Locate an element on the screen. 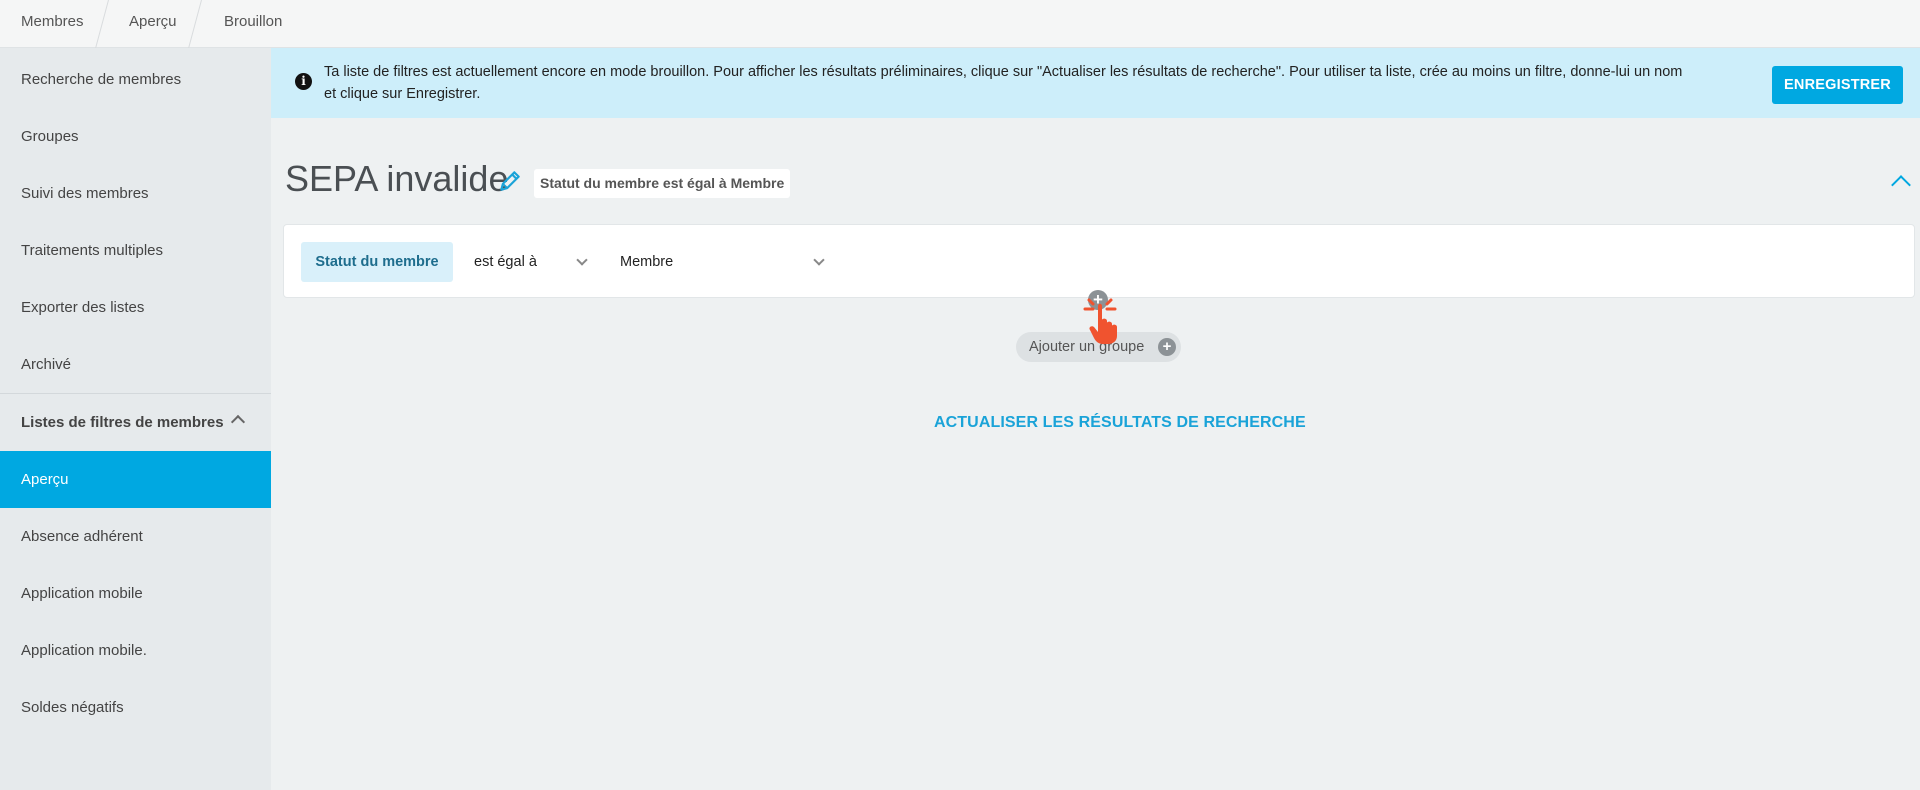  refresh-results-link: ACTUALISER LES RÉSULTATS DE RECHERCHE is located at coordinates (1120, 423).